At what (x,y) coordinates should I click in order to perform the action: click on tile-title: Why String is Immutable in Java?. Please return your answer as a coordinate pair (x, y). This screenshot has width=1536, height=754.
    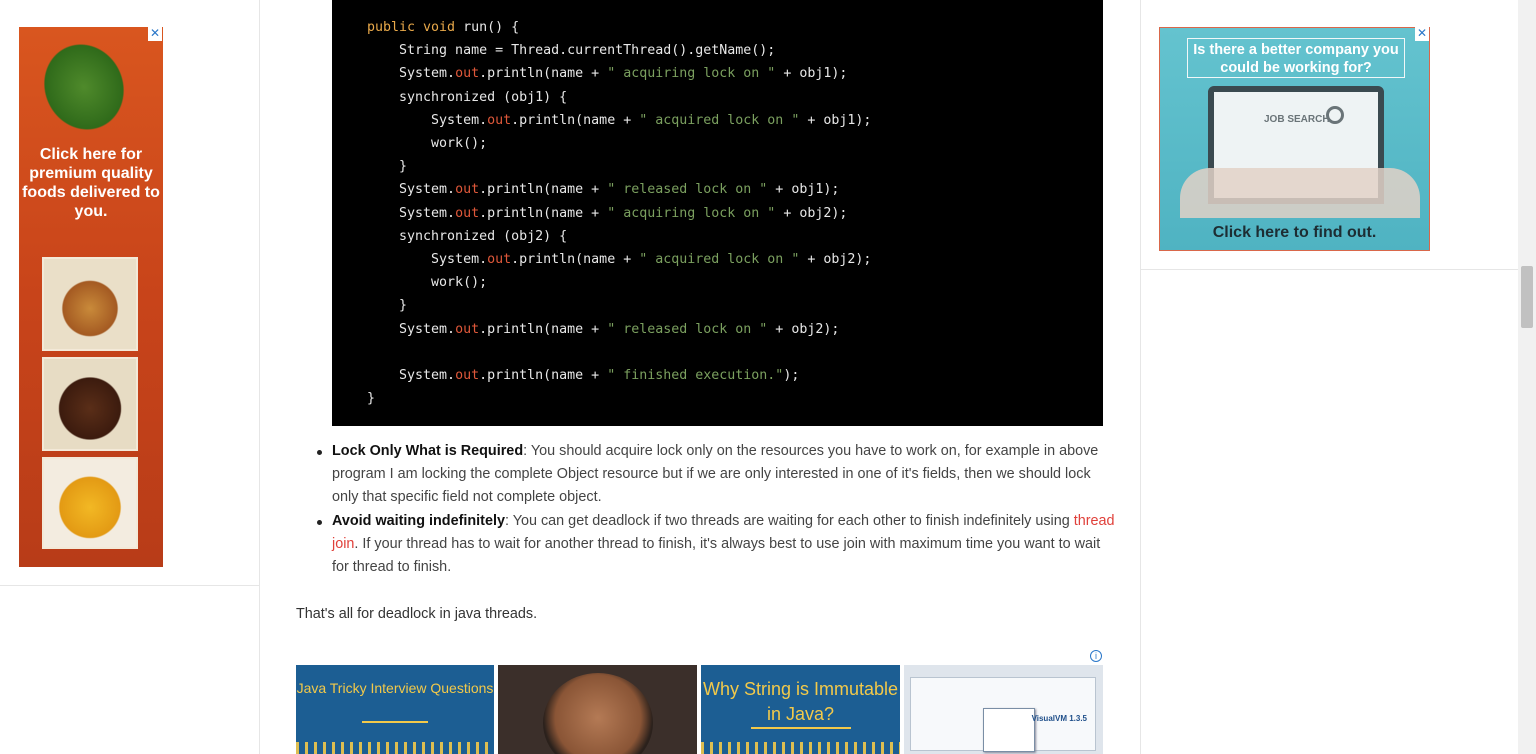
    Looking at the image, I should click on (800, 701).